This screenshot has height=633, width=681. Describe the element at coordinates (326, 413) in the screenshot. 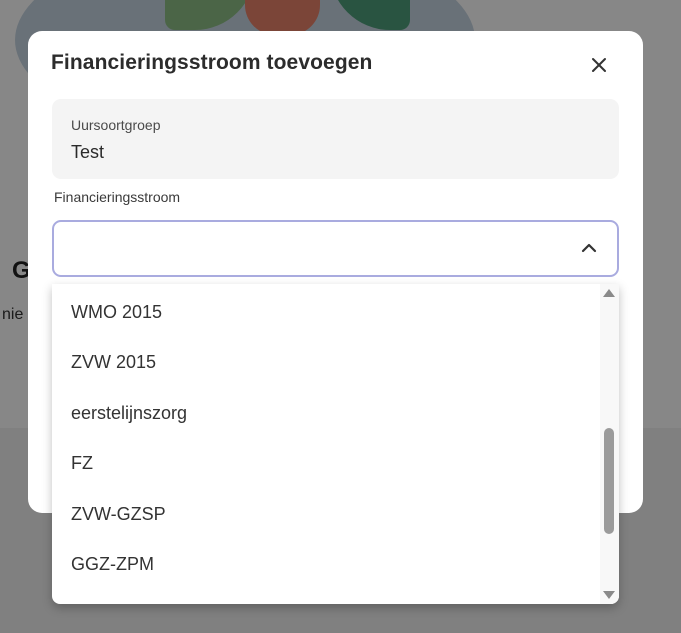

I see `dropdown-option: eerstelijnszorg` at that location.